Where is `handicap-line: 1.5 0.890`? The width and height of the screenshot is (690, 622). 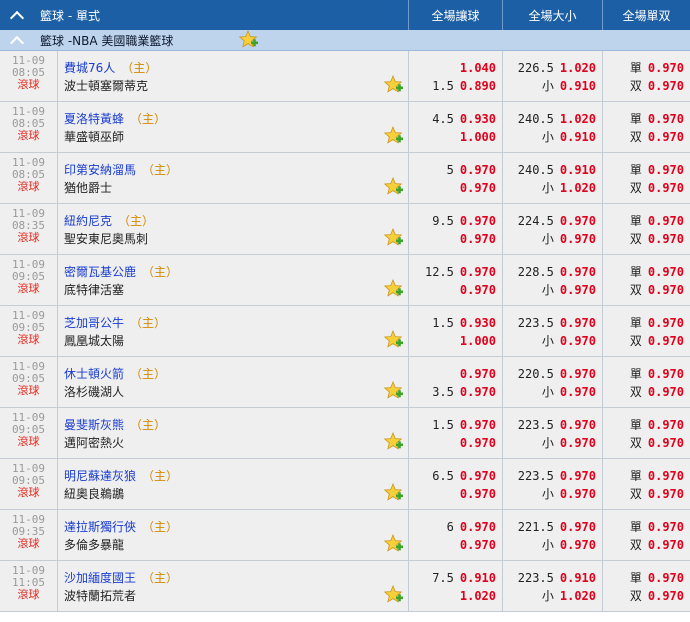
handicap-line: 1.5 0.890 is located at coordinates (452, 86).